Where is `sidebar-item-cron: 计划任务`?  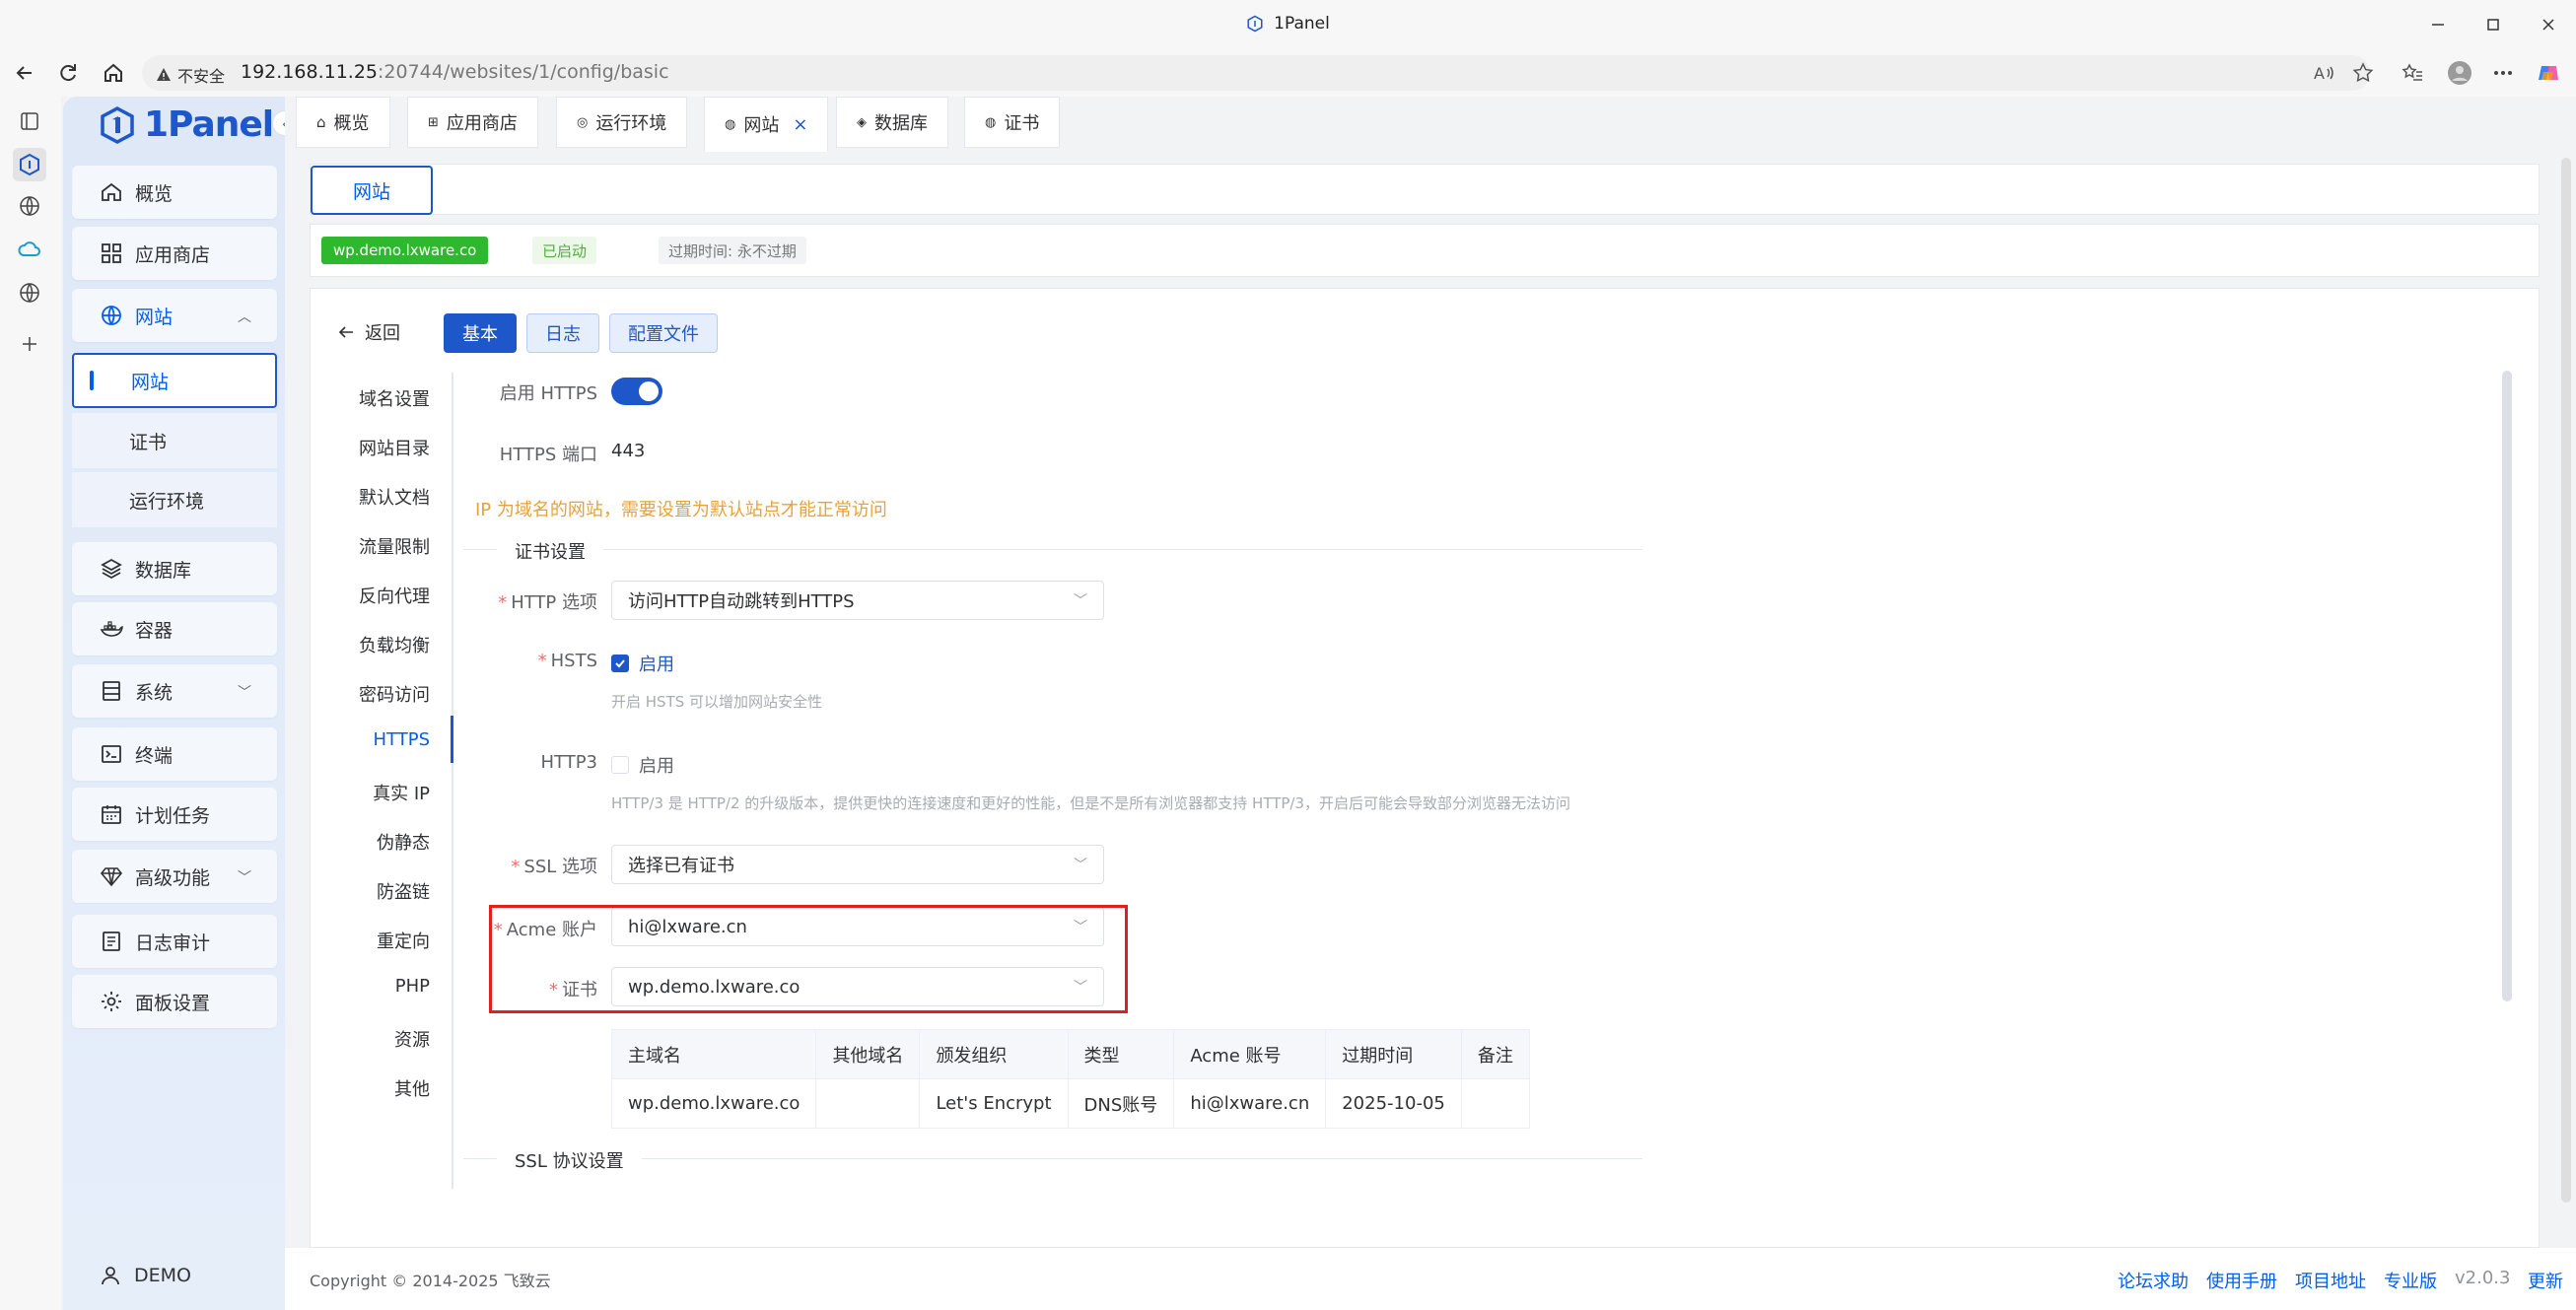 sidebar-item-cron: 计划任务 is located at coordinates (175, 814).